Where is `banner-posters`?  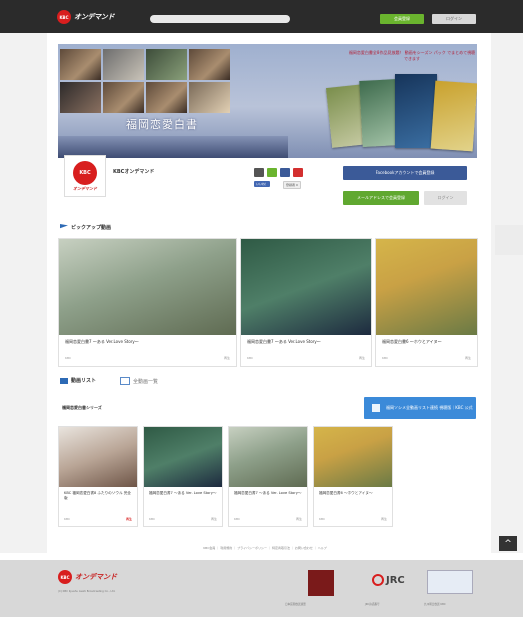 banner-posters is located at coordinates (399, 114).